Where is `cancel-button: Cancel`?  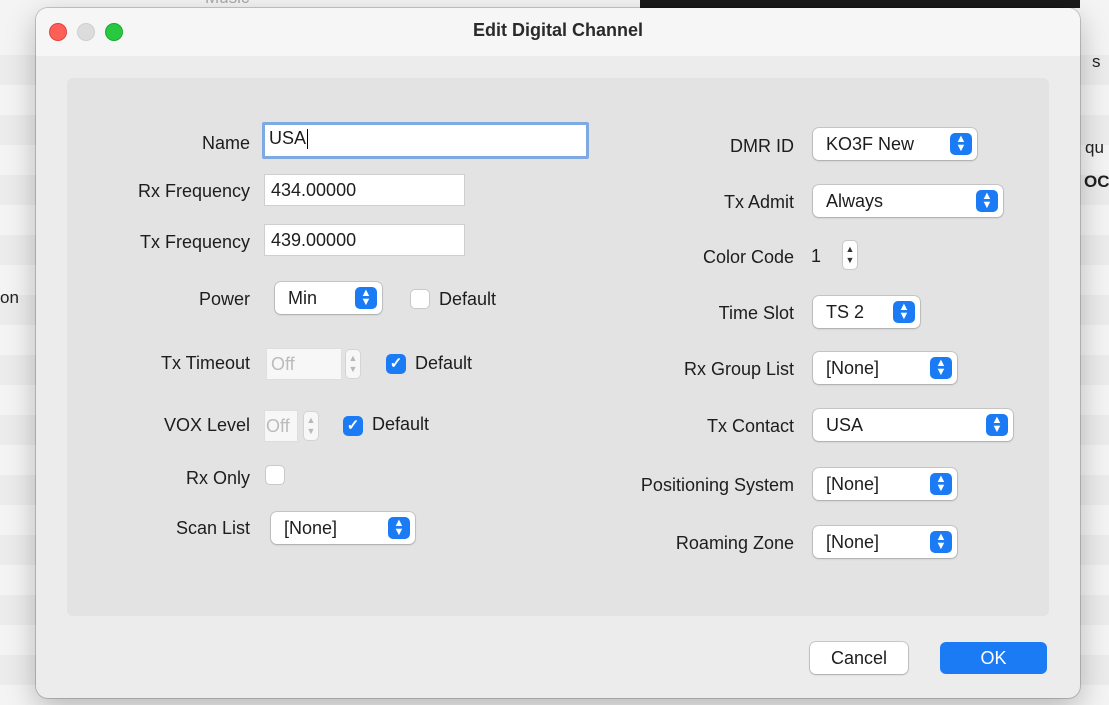
cancel-button: Cancel is located at coordinates (859, 658).